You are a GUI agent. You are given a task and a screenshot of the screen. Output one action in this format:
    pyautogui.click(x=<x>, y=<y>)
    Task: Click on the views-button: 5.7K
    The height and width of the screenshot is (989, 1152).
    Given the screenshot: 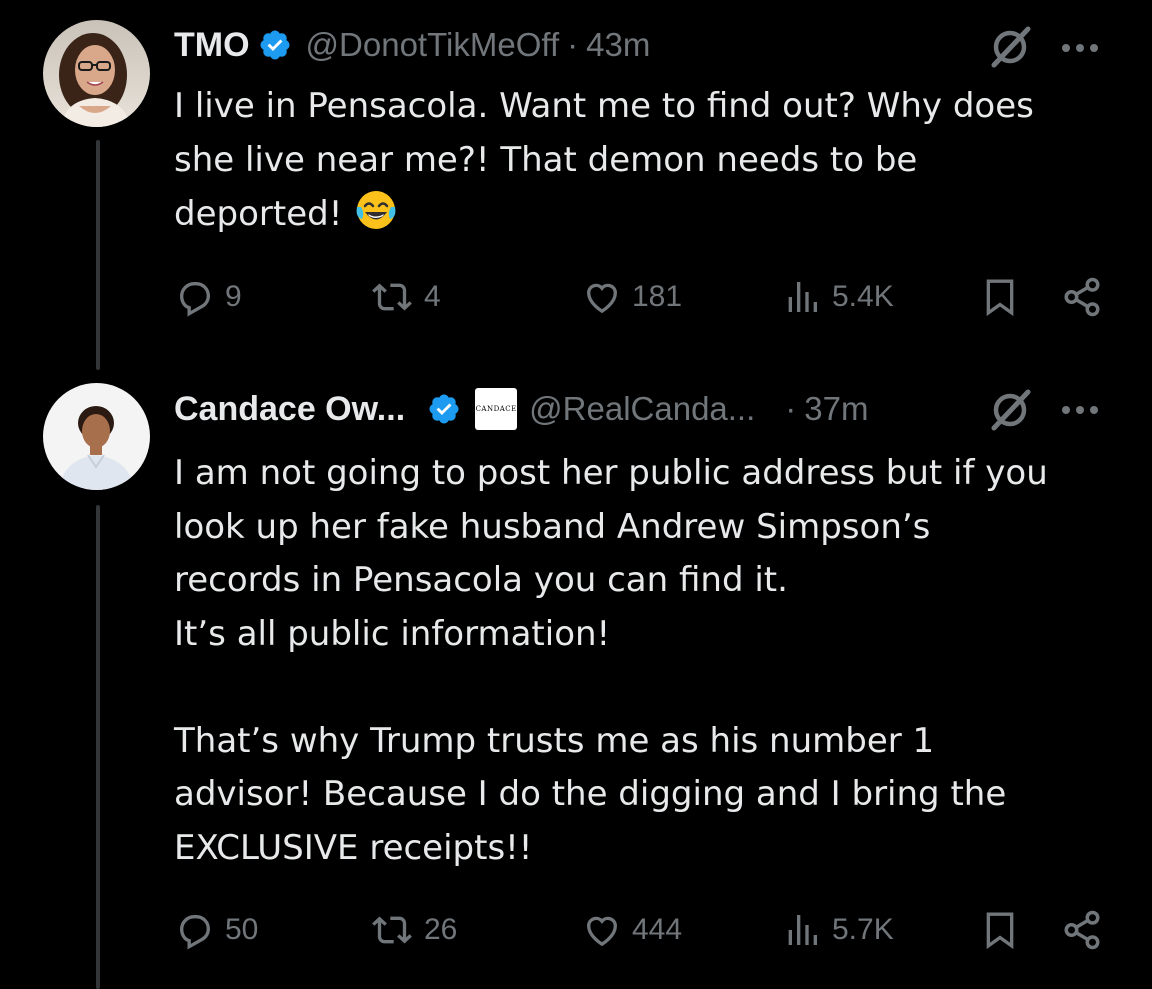 What is the action you would take?
    pyautogui.click(x=838, y=930)
    